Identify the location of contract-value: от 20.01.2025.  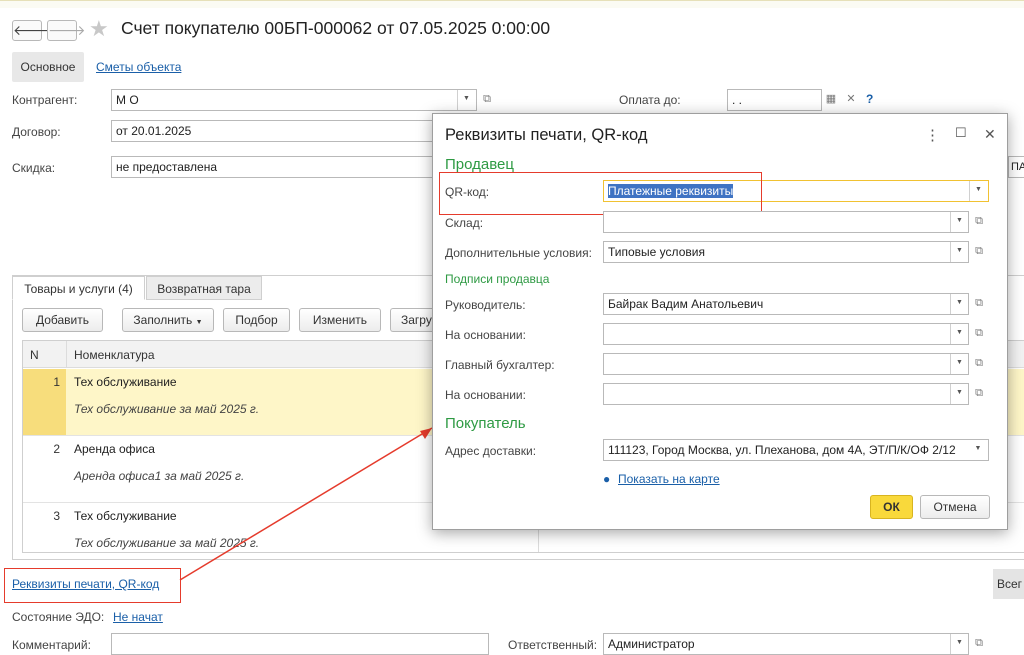
(154, 131).